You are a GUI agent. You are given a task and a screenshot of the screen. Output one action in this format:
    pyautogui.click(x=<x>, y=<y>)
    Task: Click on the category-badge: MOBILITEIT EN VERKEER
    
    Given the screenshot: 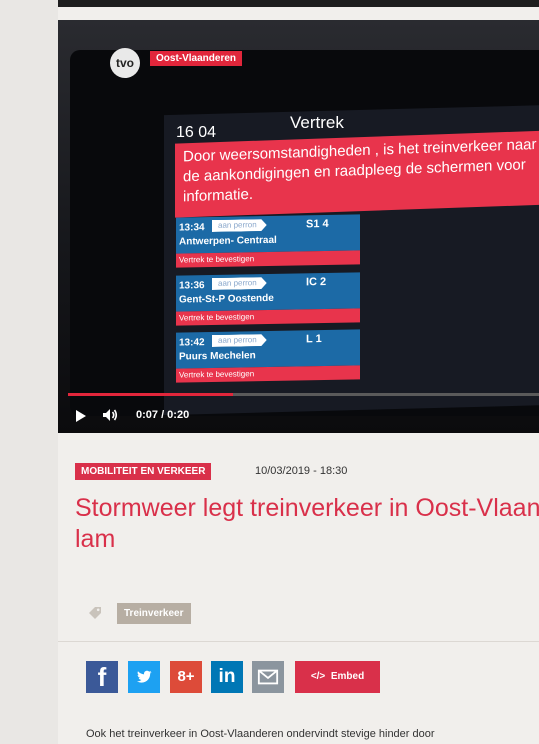 What is the action you would take?
    pyautogui.click(x=143, y=471)
    